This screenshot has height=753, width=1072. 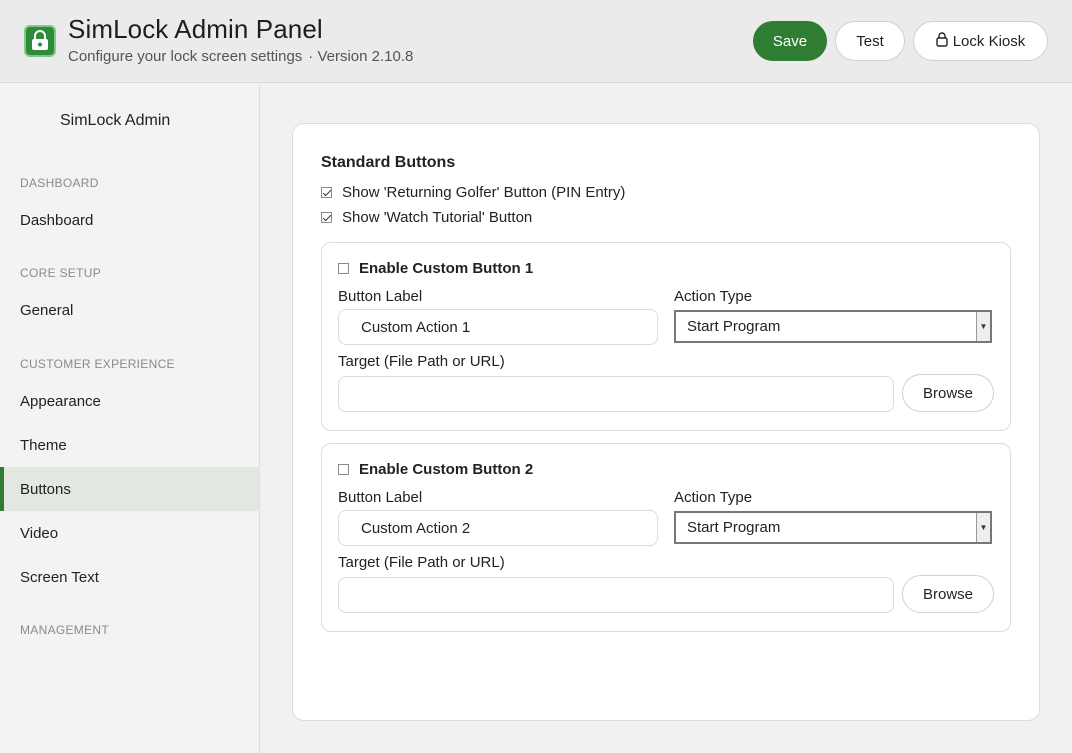 What do you see at coordinates (185, 56) in the screenshot?
I see `subtitle-text: Configure your lock screen settings` at bounding box center [185, 56].